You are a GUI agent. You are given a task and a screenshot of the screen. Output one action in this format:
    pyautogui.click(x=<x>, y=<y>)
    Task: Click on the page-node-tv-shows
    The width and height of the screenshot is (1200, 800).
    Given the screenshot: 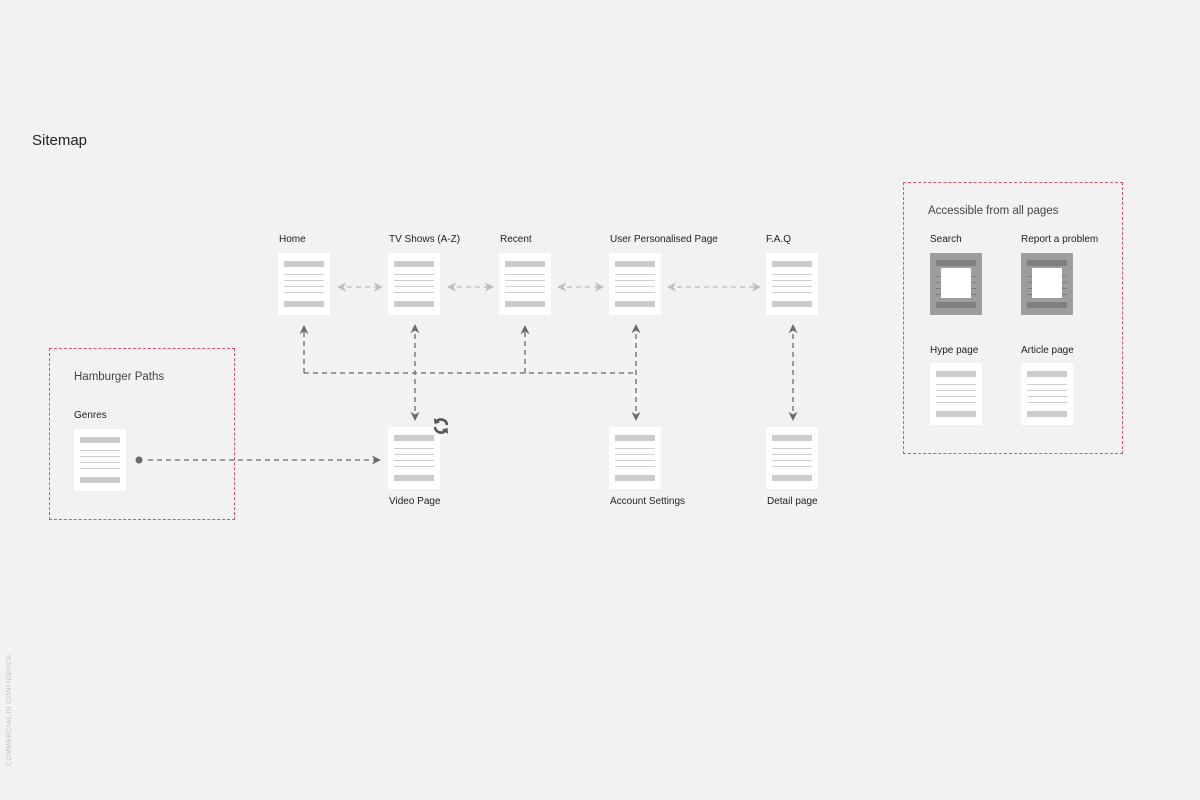 What is the action you would take?
    pyautogui.click(x=414, y=284)
    